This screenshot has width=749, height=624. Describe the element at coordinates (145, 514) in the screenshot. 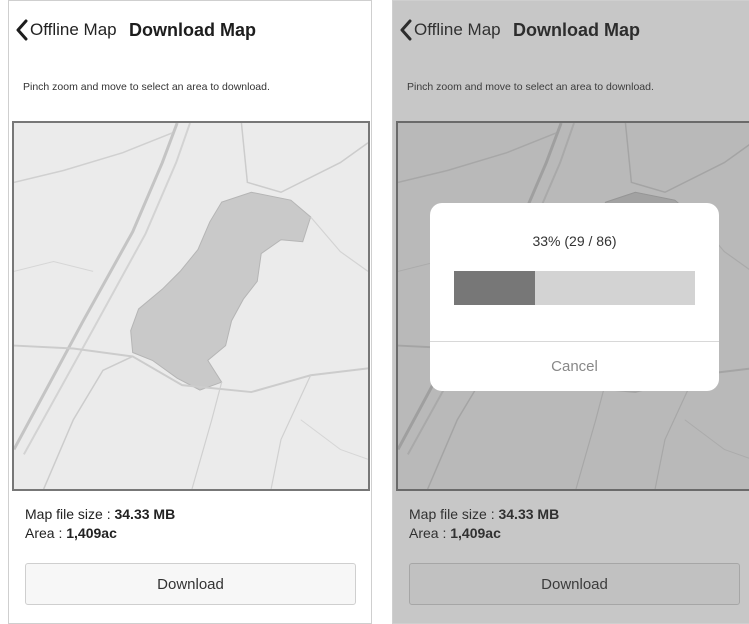

I see `file-size-value: 34.33 MB` at that location.